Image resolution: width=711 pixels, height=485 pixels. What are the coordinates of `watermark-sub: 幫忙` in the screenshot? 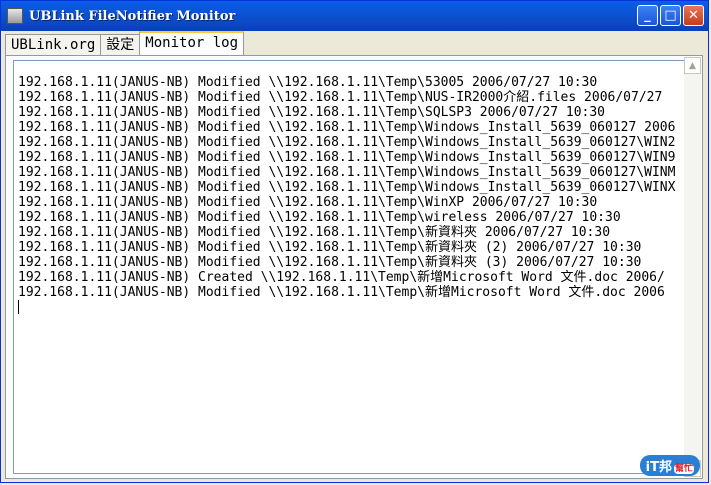 It's located at (683, 469).